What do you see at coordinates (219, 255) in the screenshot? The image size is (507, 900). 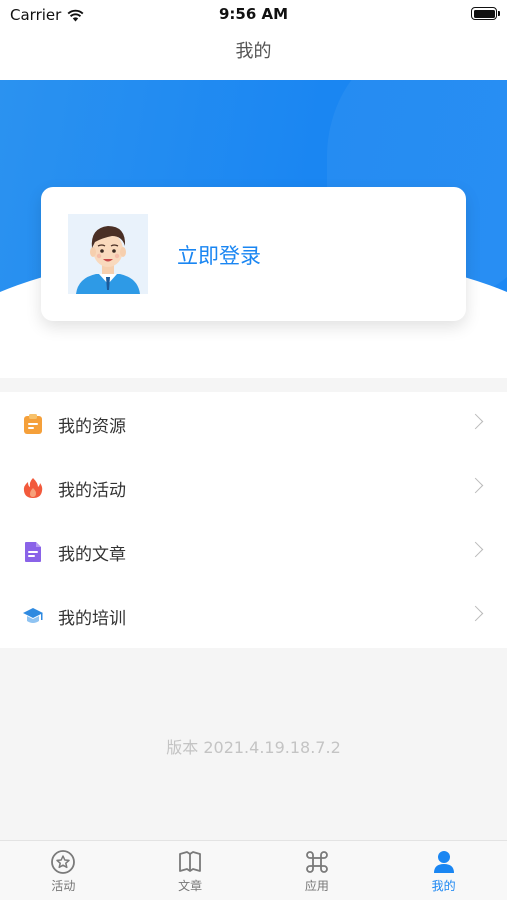 I see `login-button: 立即登录` at bounding box center [219, 255].